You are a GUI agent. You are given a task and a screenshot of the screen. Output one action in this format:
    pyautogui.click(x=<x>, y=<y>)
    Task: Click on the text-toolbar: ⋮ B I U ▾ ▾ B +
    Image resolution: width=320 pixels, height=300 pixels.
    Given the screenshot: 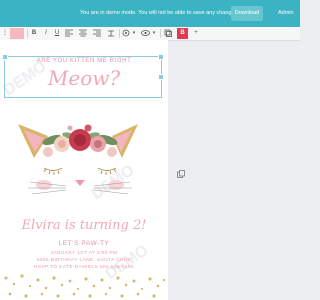 What is the action you would take?
    pyautogui.click(x=150, y=34)
    